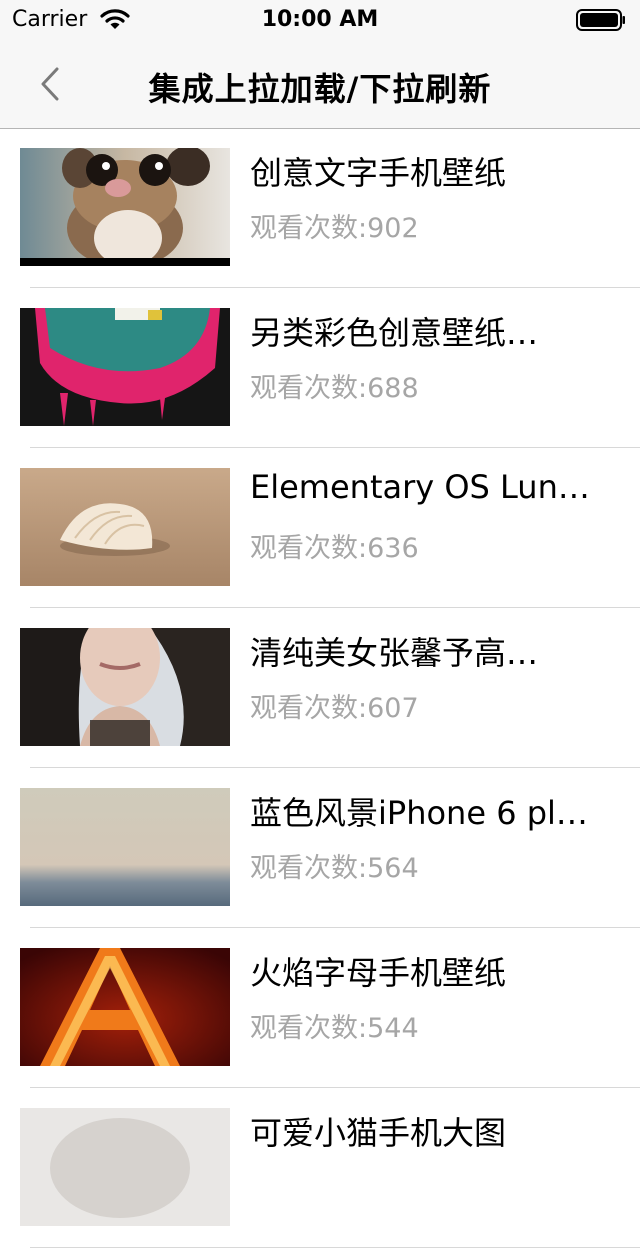 The width and height of the screenshot is (640, 1248). Describe the element at coordinates (320, 368) in the screenshot. I see `list-item: 另类彩色创意壁纸… 观看次数:688` at that location.